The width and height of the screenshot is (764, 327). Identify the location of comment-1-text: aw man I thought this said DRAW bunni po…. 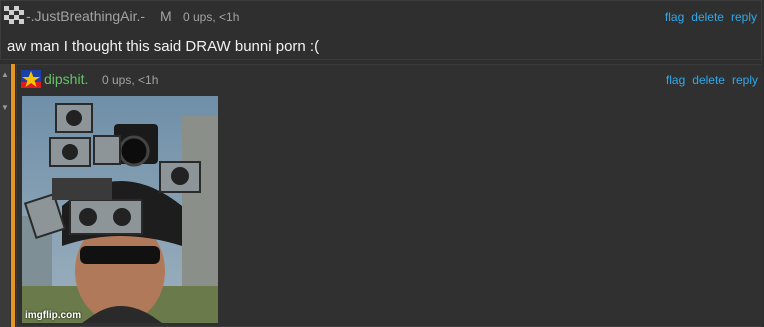
(163, 46).